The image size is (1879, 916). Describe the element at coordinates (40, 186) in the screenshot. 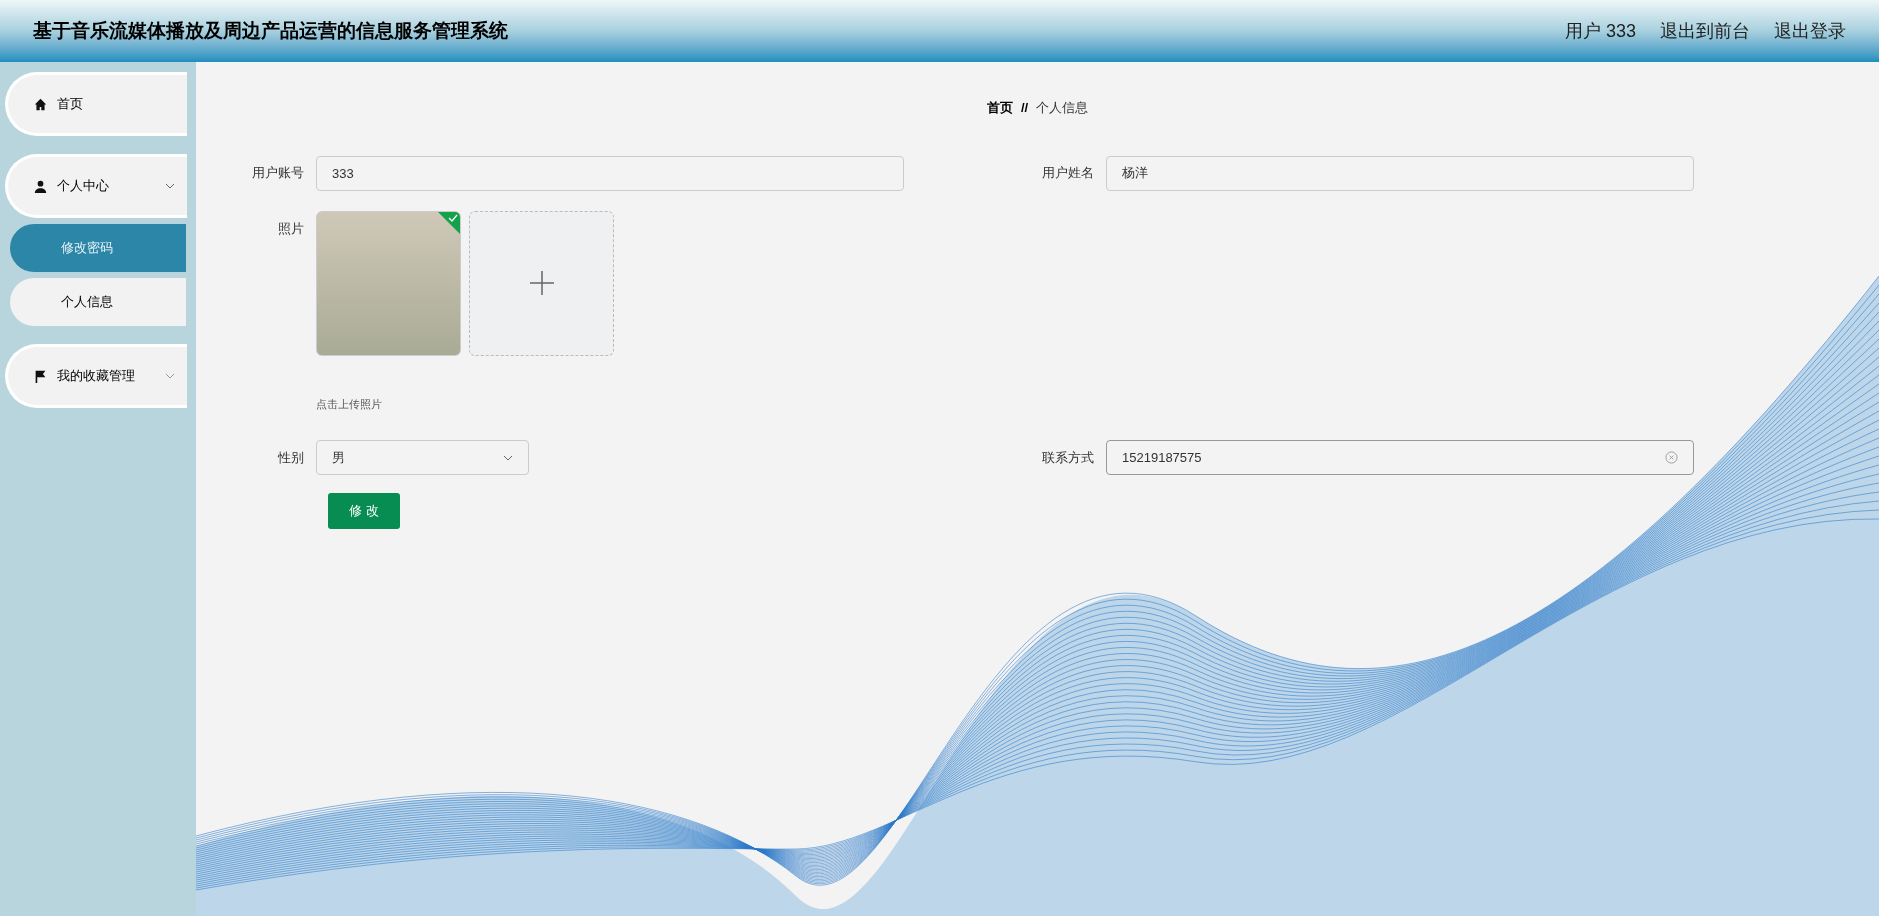

I see `user-icon` at that location.